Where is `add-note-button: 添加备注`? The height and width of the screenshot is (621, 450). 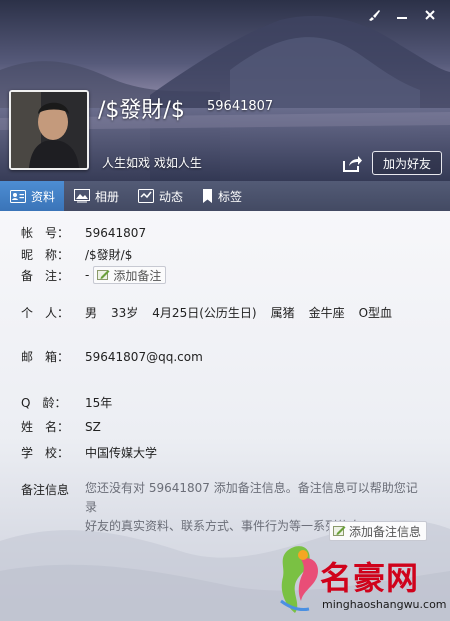 add-note-button: 添加备注 is located at coordinates (130, 275).